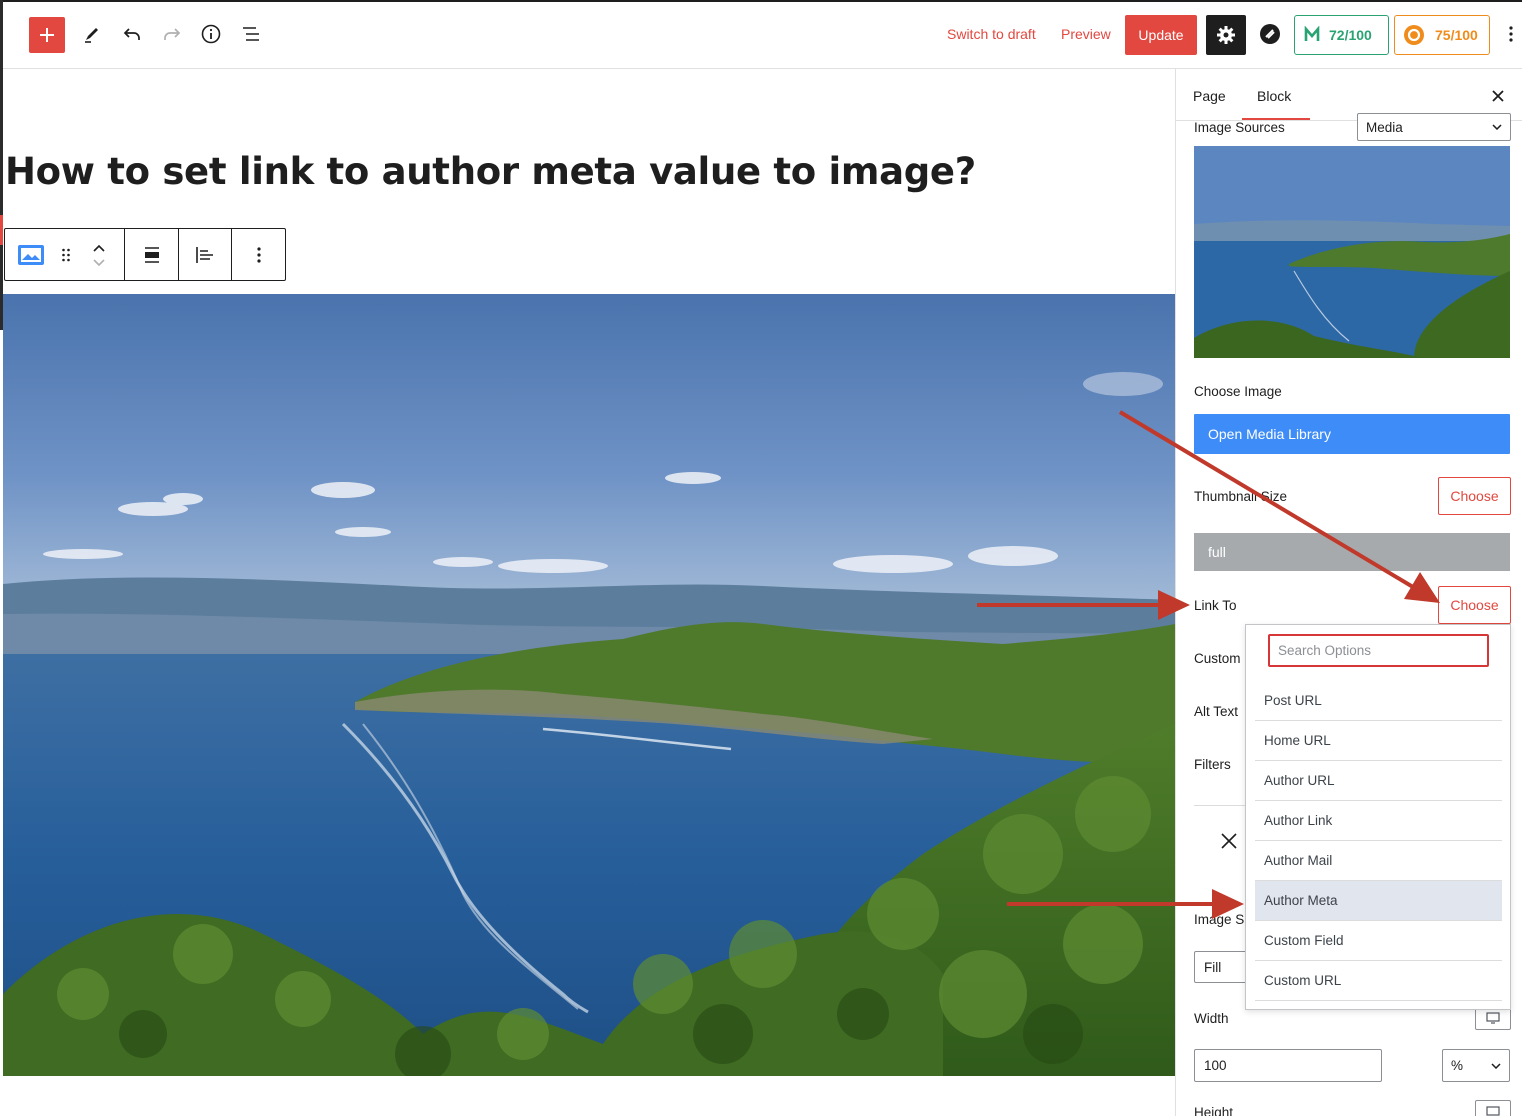 This screenshot has height=1116, width=1522. I want to click on redo-icon, so click(172, 34).